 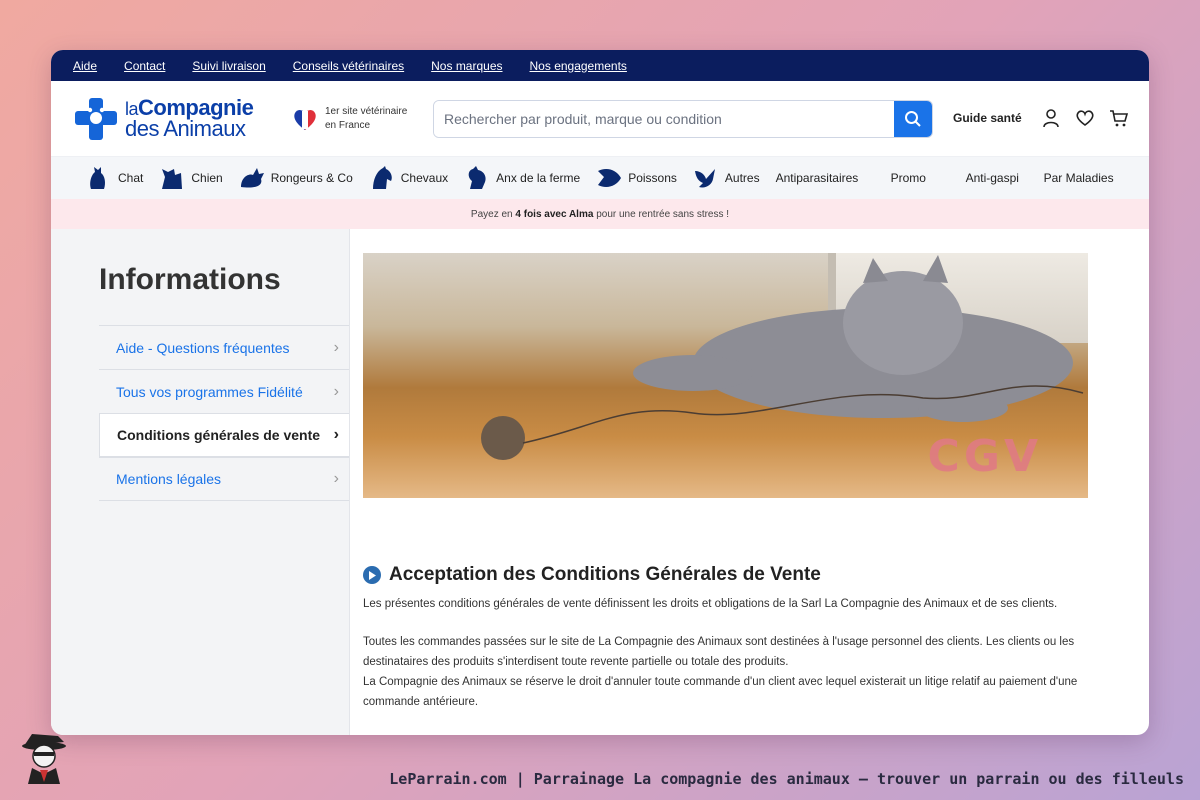 What do you see at coordinates (1085, 118) in the screenshot?
I see `wishlist-heart-icon` at bounding box center [1085, 118].